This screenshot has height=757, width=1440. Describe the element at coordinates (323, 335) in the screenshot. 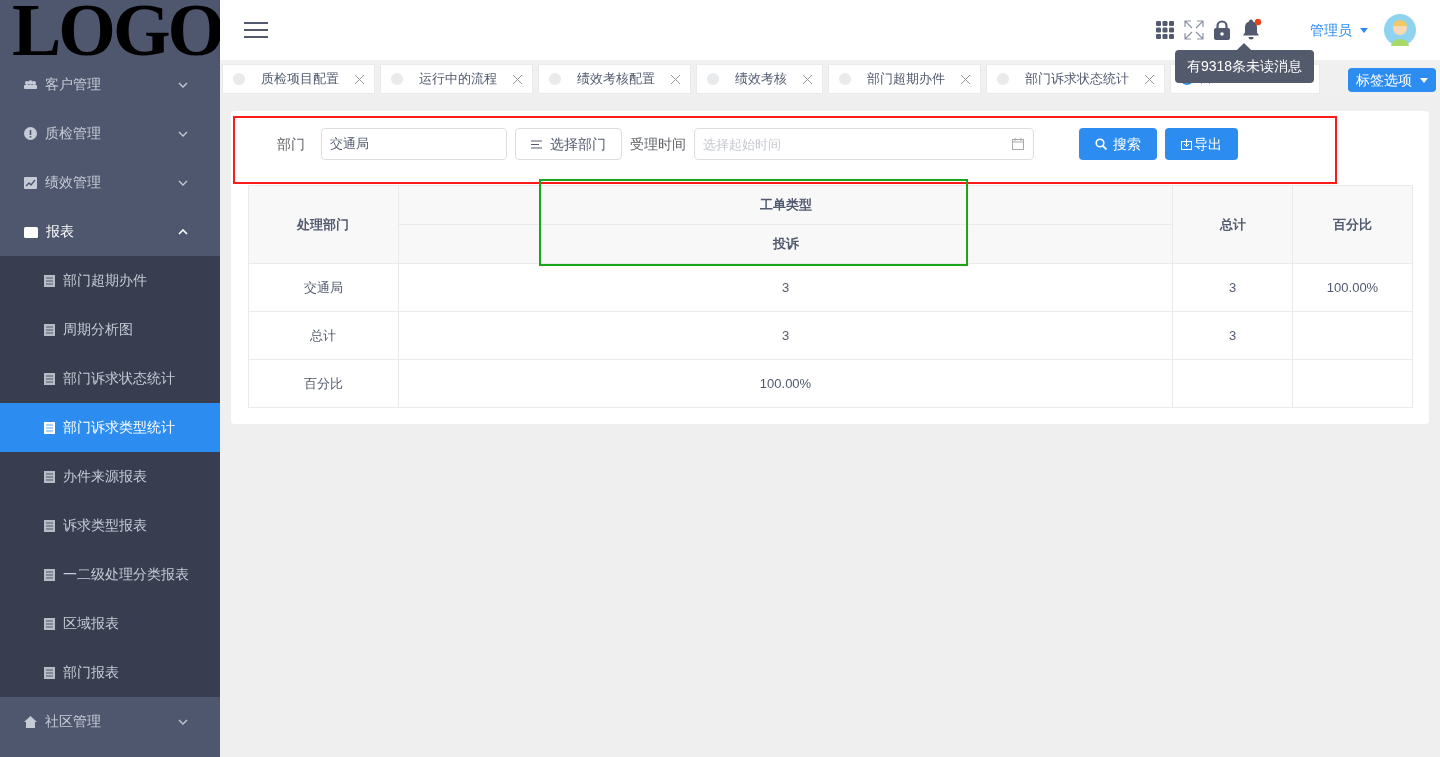

I see `table-cell: 总计` at that location.